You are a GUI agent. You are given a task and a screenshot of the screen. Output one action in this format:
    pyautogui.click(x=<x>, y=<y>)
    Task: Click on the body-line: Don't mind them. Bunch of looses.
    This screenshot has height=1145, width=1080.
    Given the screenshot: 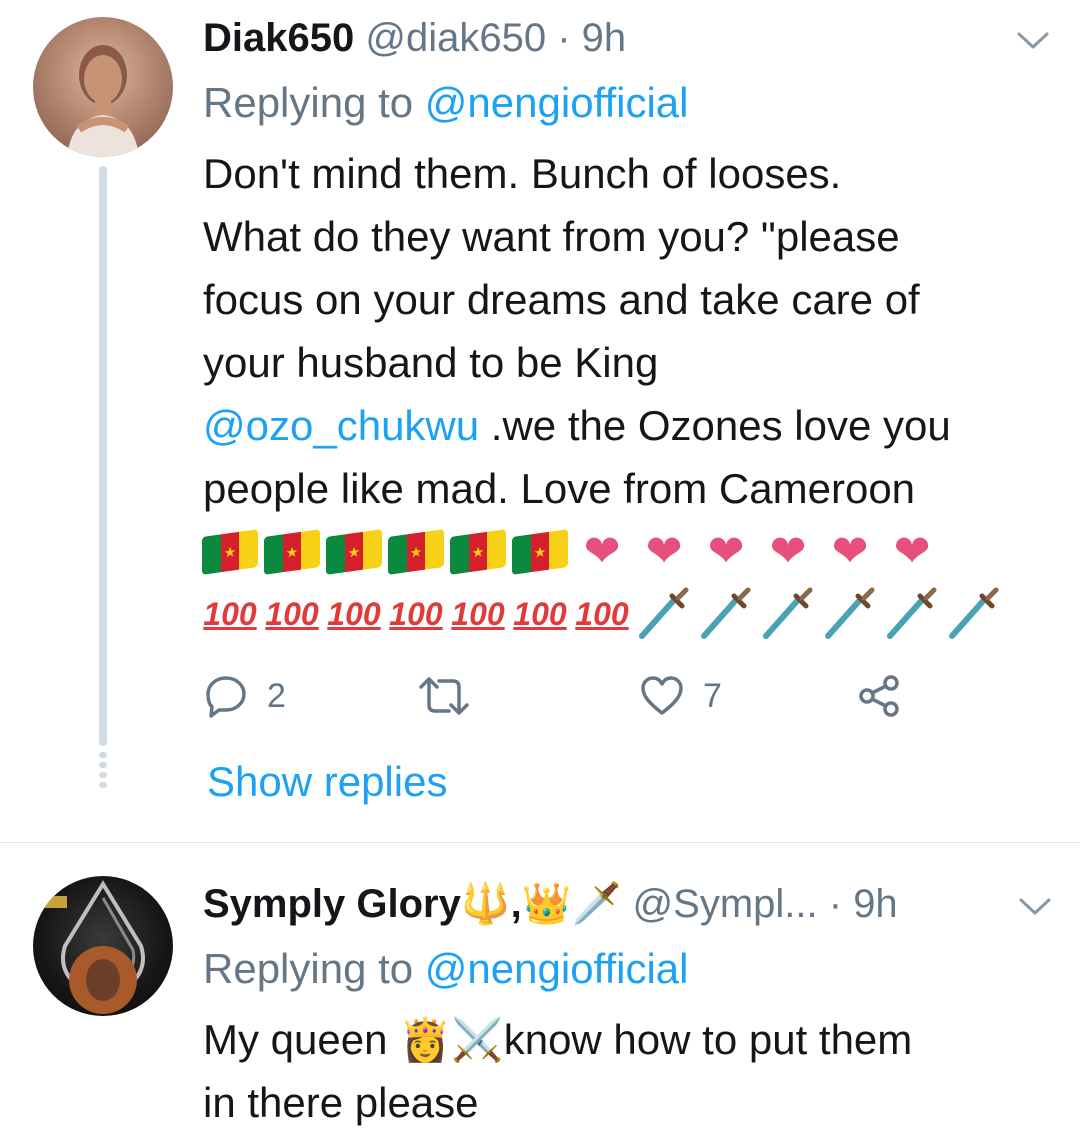 What is the action you would take?
    pyautogui.click(x=522, y=173)
    